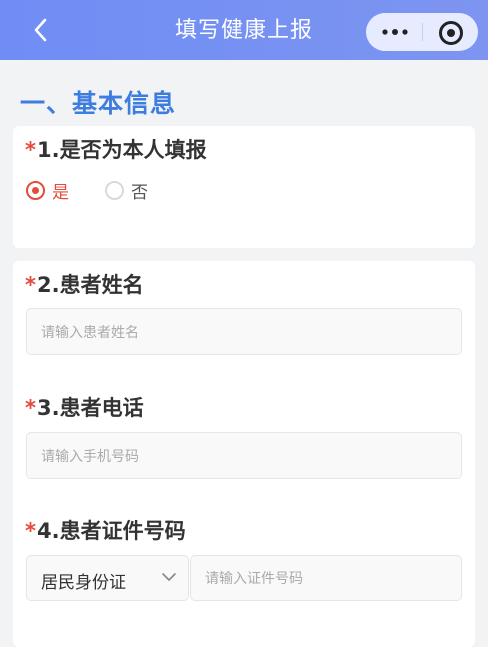  What do you see at coordinates (169, 577) in the screenshot?
I see `chevron-down-icon` at bounding box center [169, 577].